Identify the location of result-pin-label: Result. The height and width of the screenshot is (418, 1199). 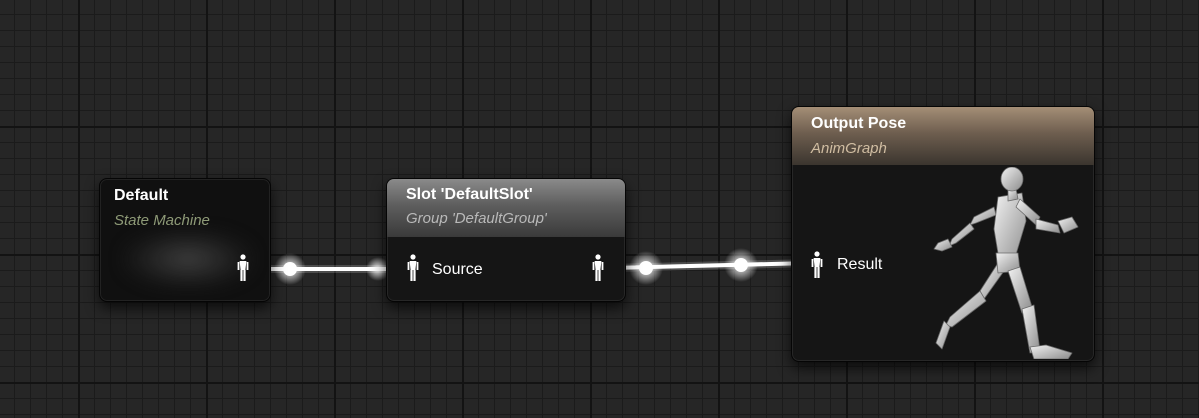
(860, 264).